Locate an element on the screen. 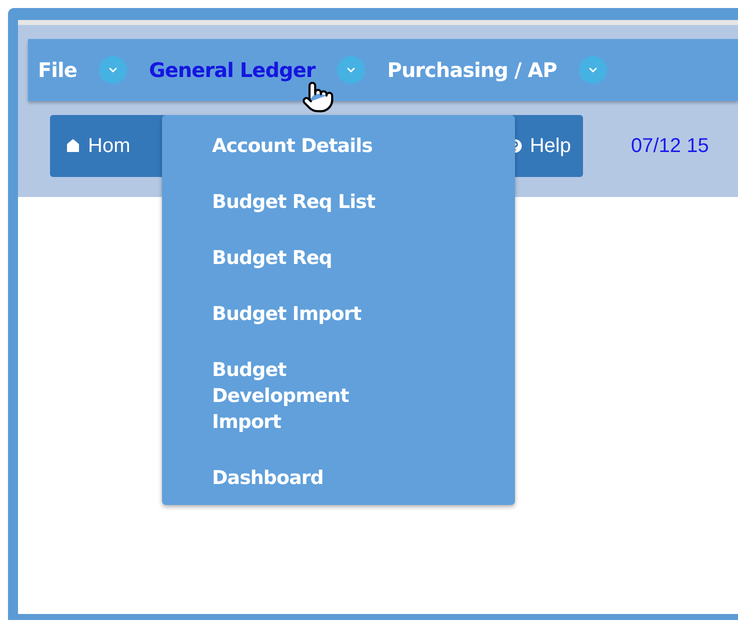  dropdown-item: Budget Req List is located at coordinates (312, 202).